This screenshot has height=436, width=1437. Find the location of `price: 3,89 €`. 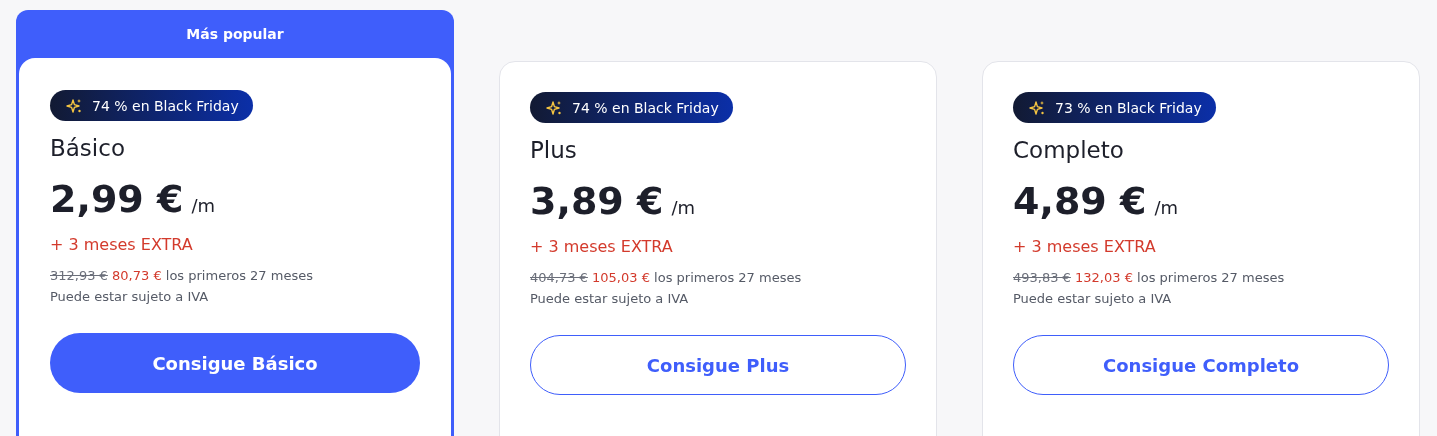

price: 3,89 € is located at coordinates (597, 201).